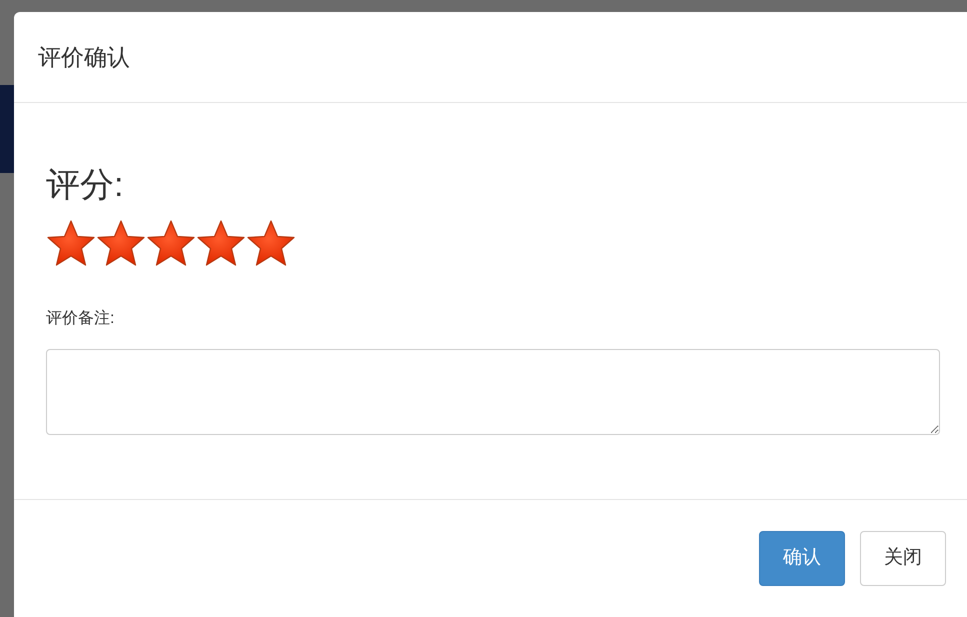 Image resolution: width=967 pixels, height=617 pixels. What do you see at coordinates (903, 558) in the screenshot?
I see `close-button: 关闭` at bounding box center [903, 558].